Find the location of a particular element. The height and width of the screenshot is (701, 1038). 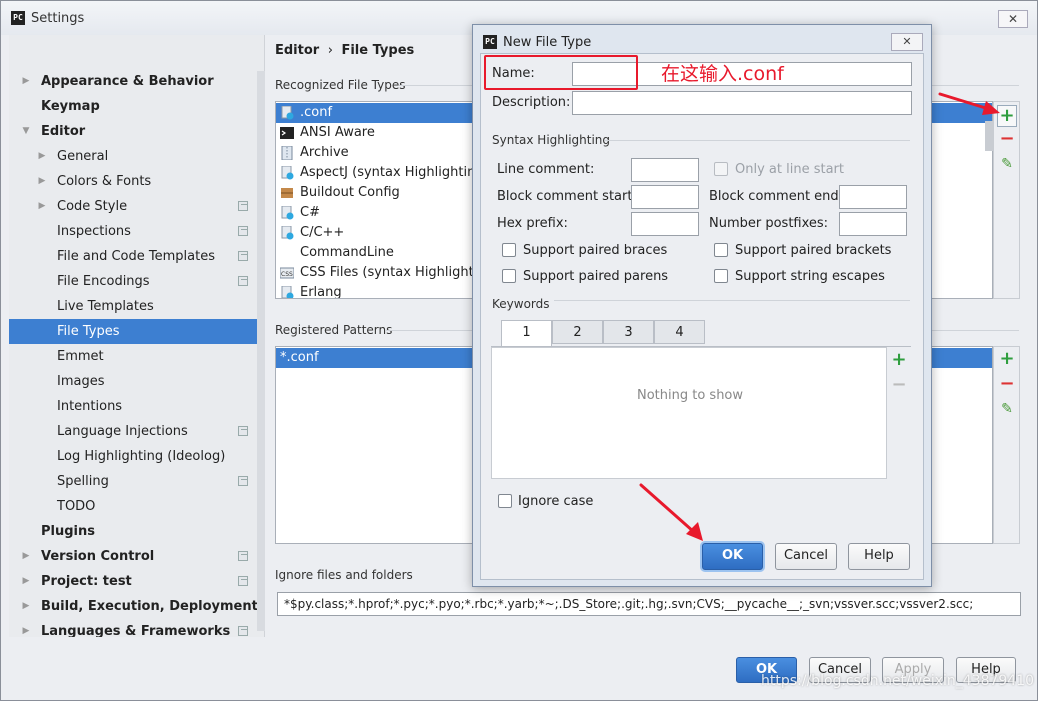

file-type-label: C# is located at coordinates (310, 212).